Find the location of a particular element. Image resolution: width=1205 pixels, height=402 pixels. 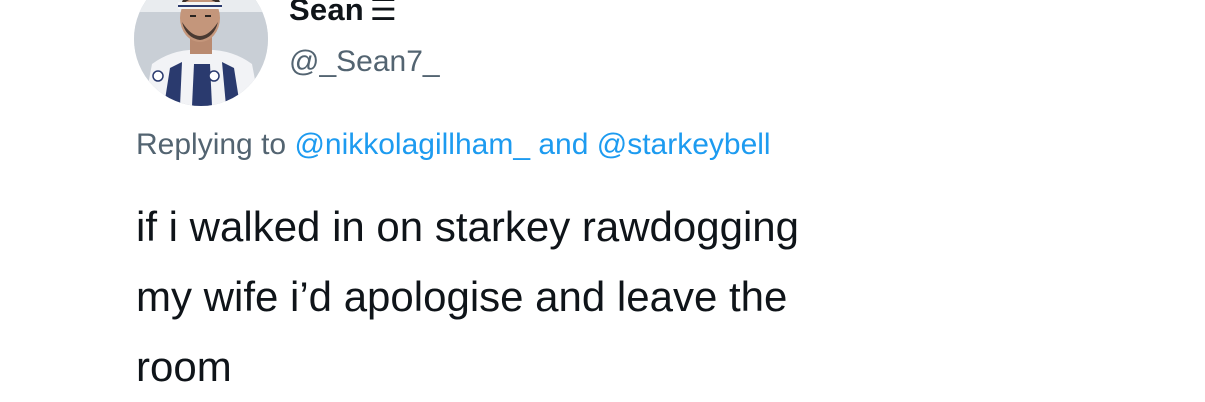

avatar-photo is located at coordinates (201, 53).